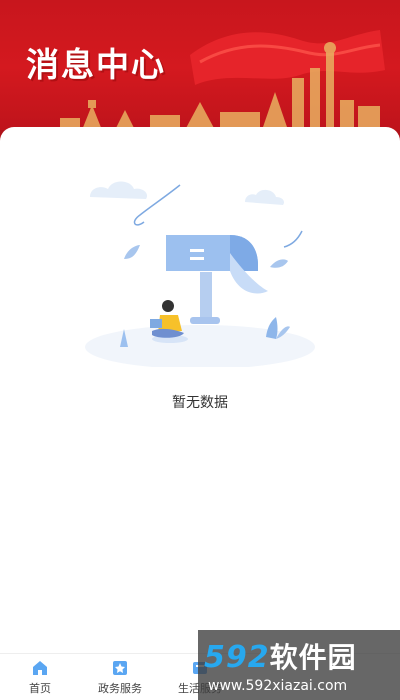 The image size is (400, 700). I want to click on tab-home: 首页, so click(40, 677).